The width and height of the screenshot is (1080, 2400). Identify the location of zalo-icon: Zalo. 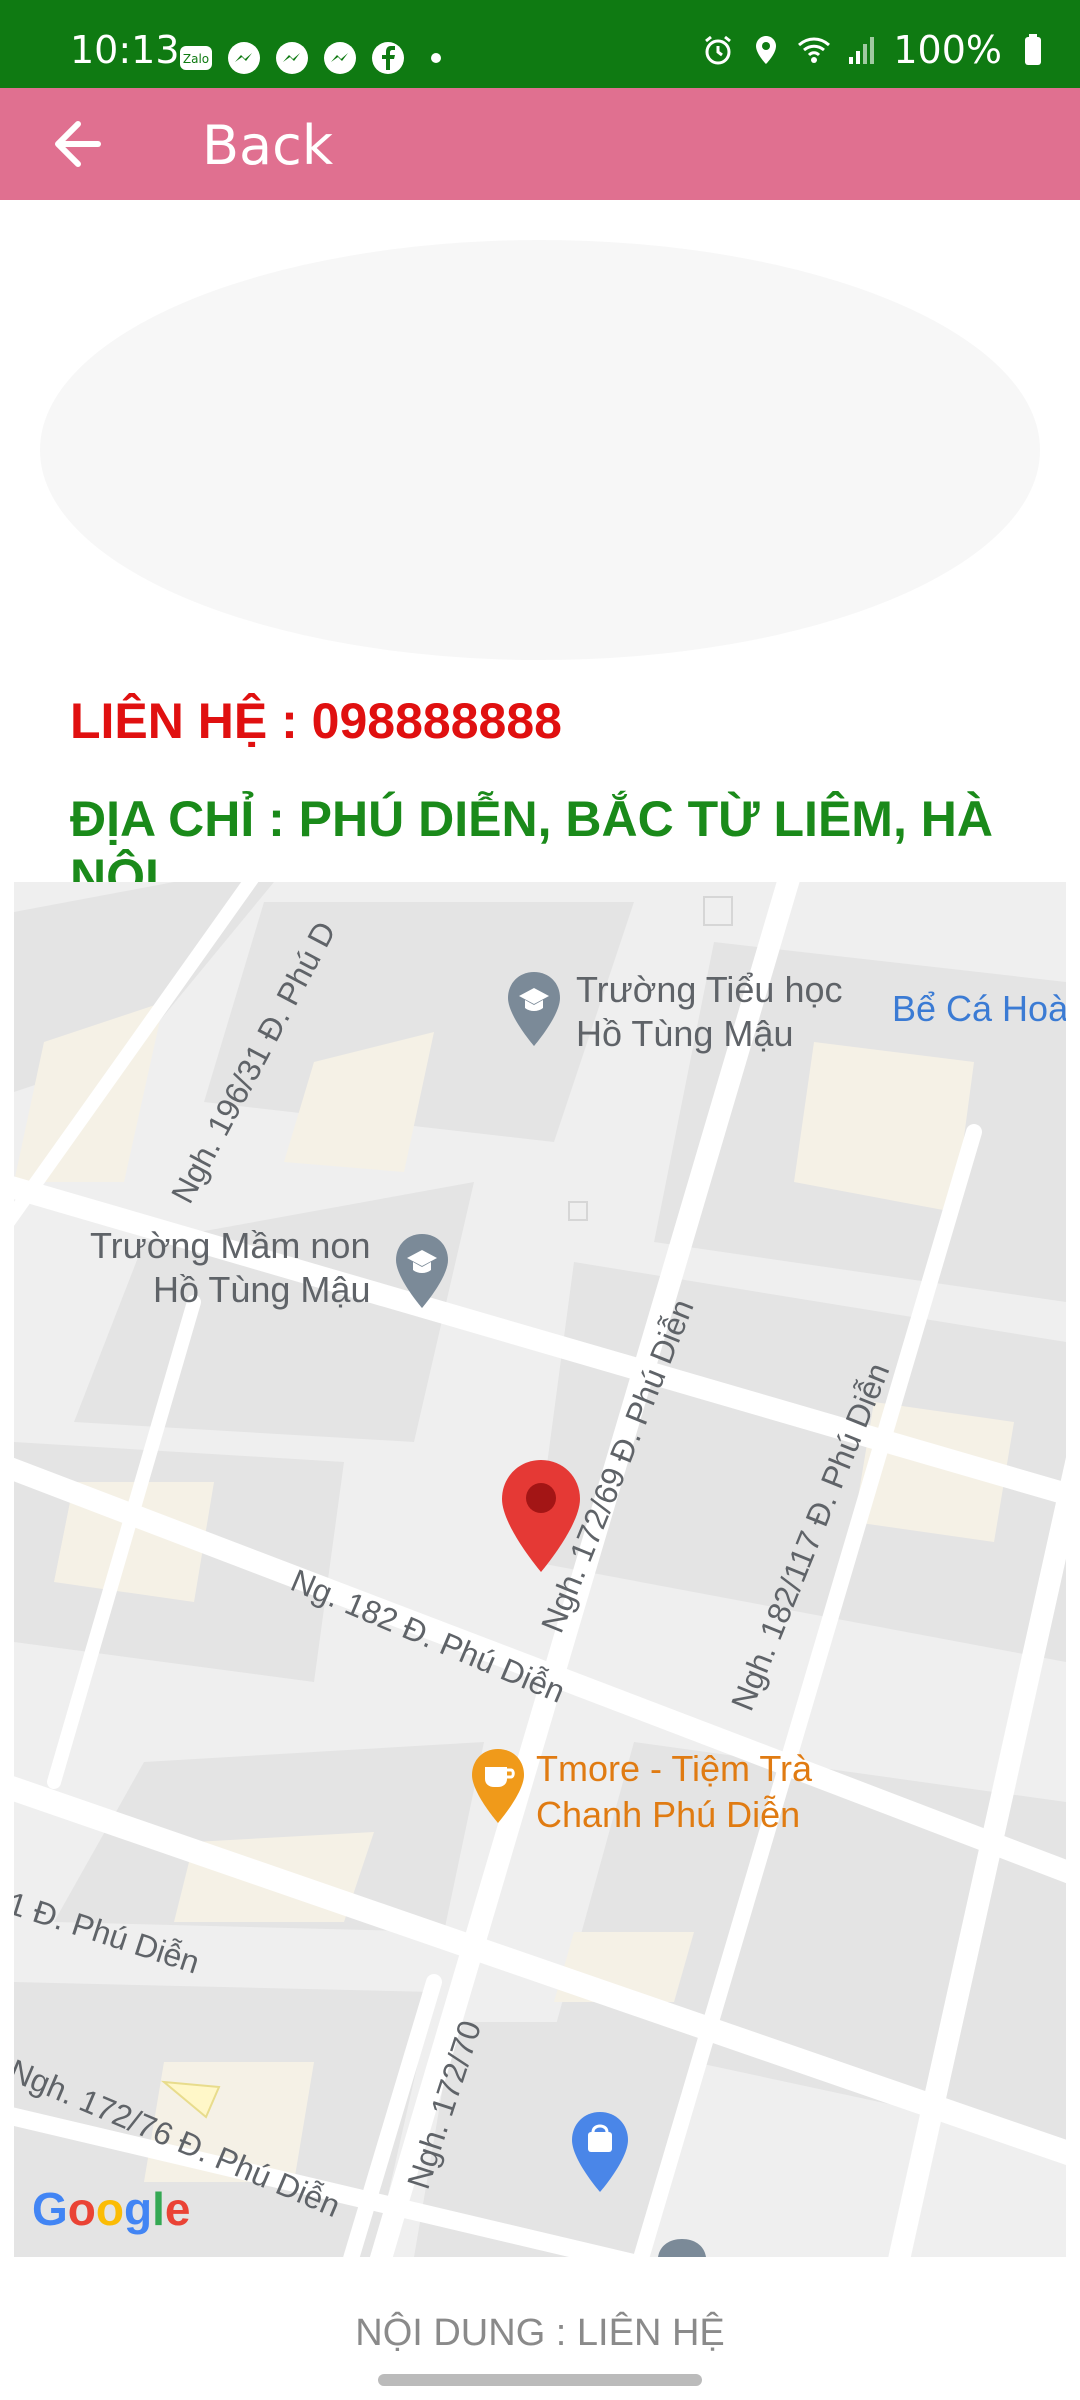
(196, 58).